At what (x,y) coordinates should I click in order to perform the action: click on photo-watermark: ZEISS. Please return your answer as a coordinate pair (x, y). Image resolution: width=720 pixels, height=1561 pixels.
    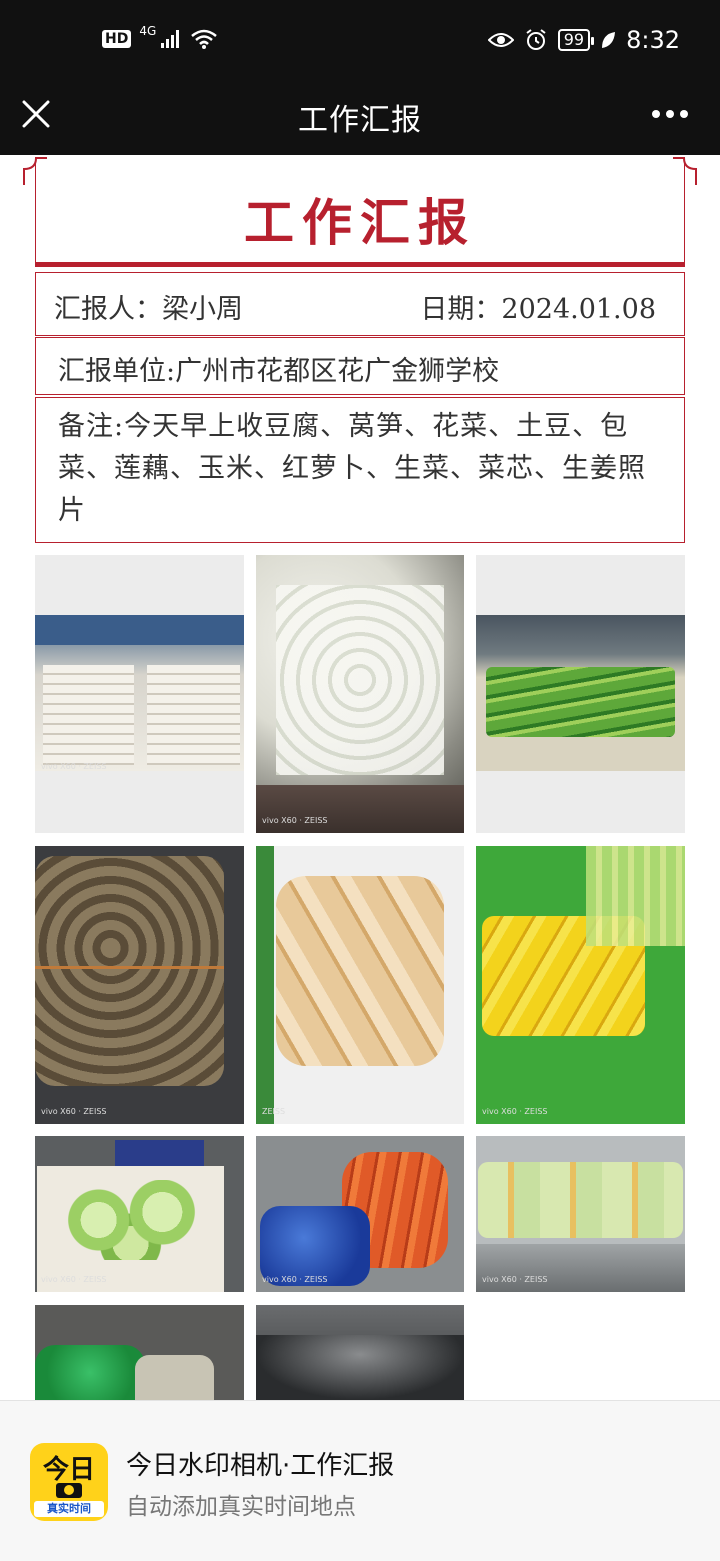
    Looking at the image, I should click on (274, 1111).